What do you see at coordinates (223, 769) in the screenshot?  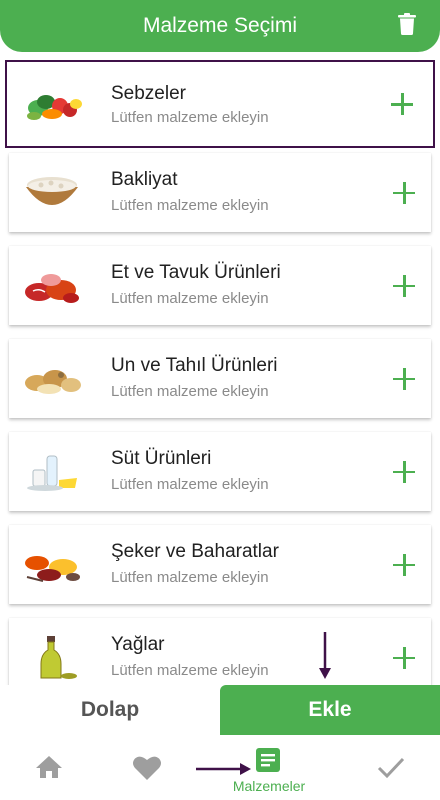 I see `annotation-arrow-right-icon` at bounding box center [223, 769].